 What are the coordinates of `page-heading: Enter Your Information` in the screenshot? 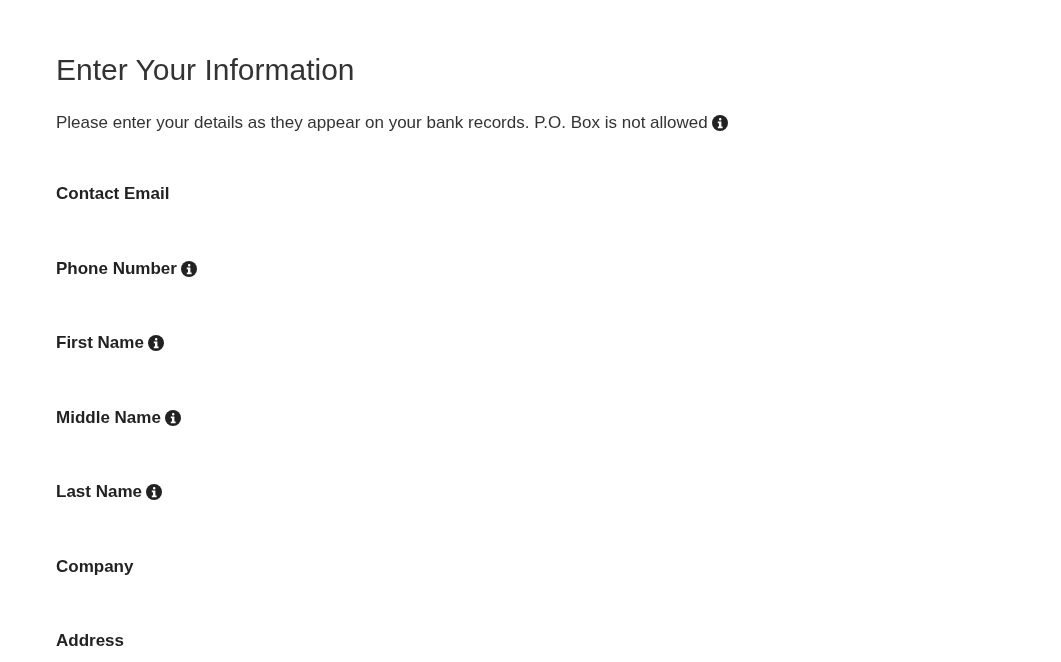 It's located at (205, 70).